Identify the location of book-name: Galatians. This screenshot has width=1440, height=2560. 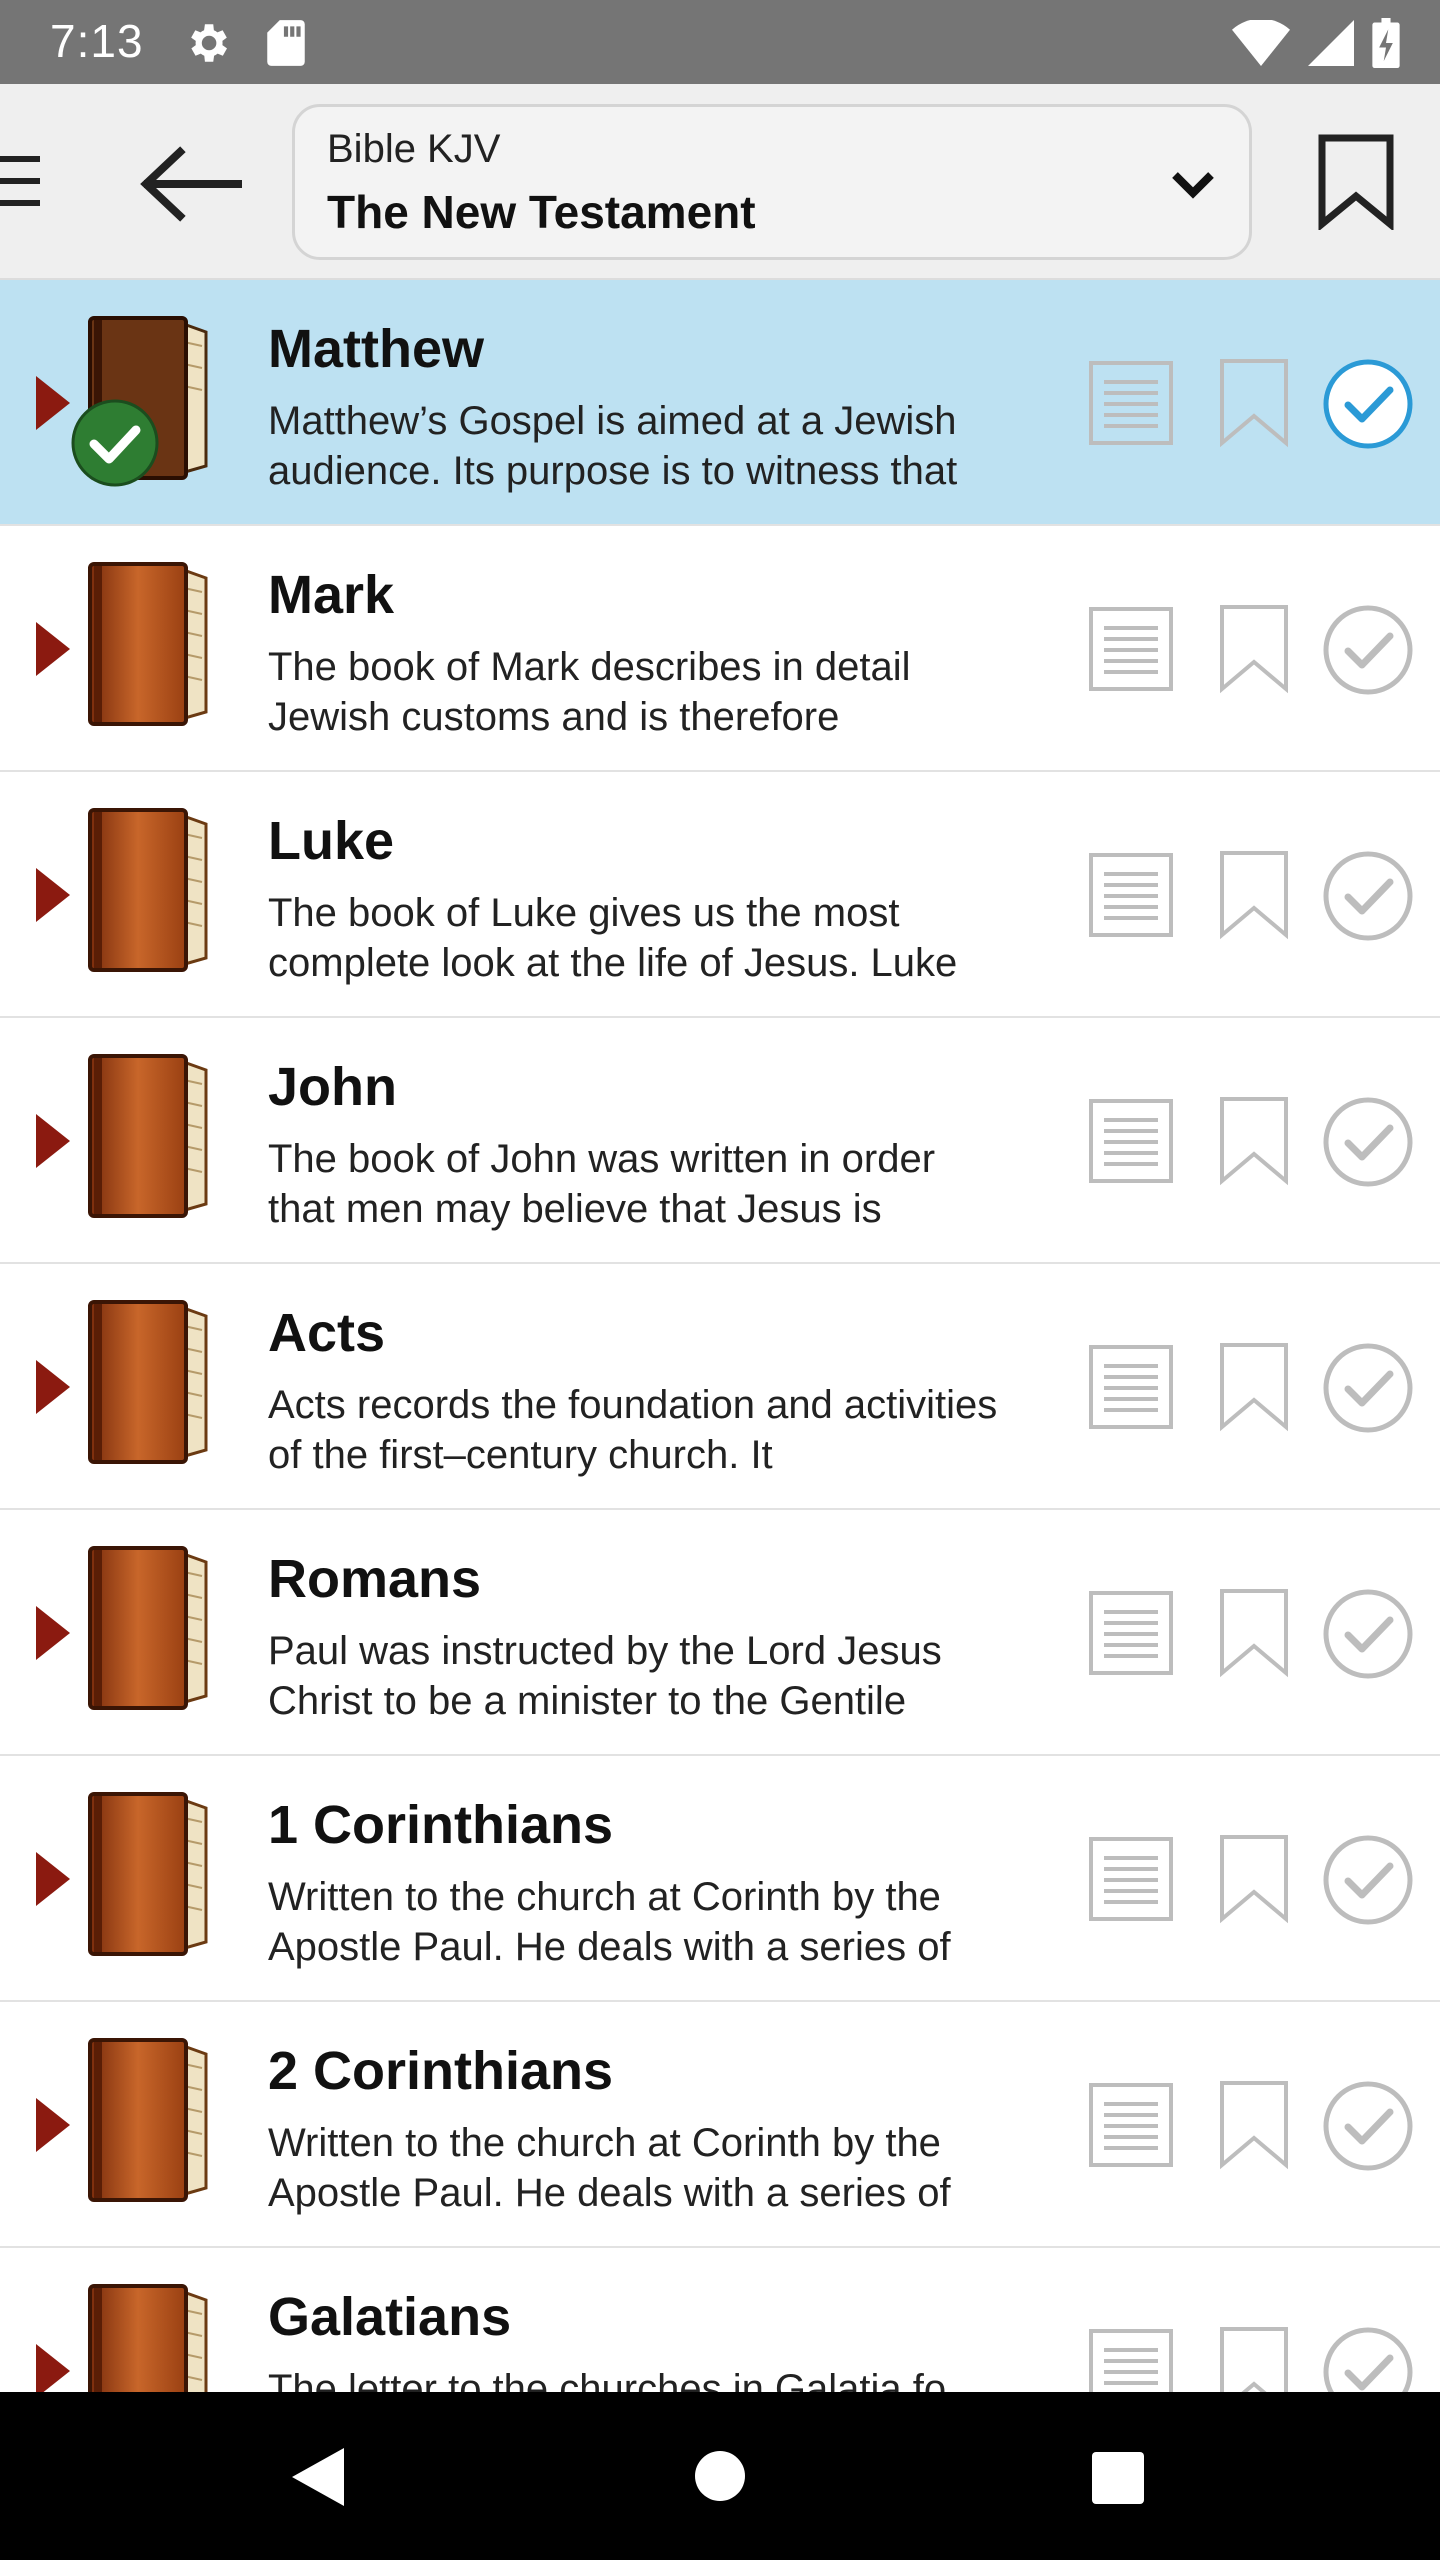
(390, 2317).